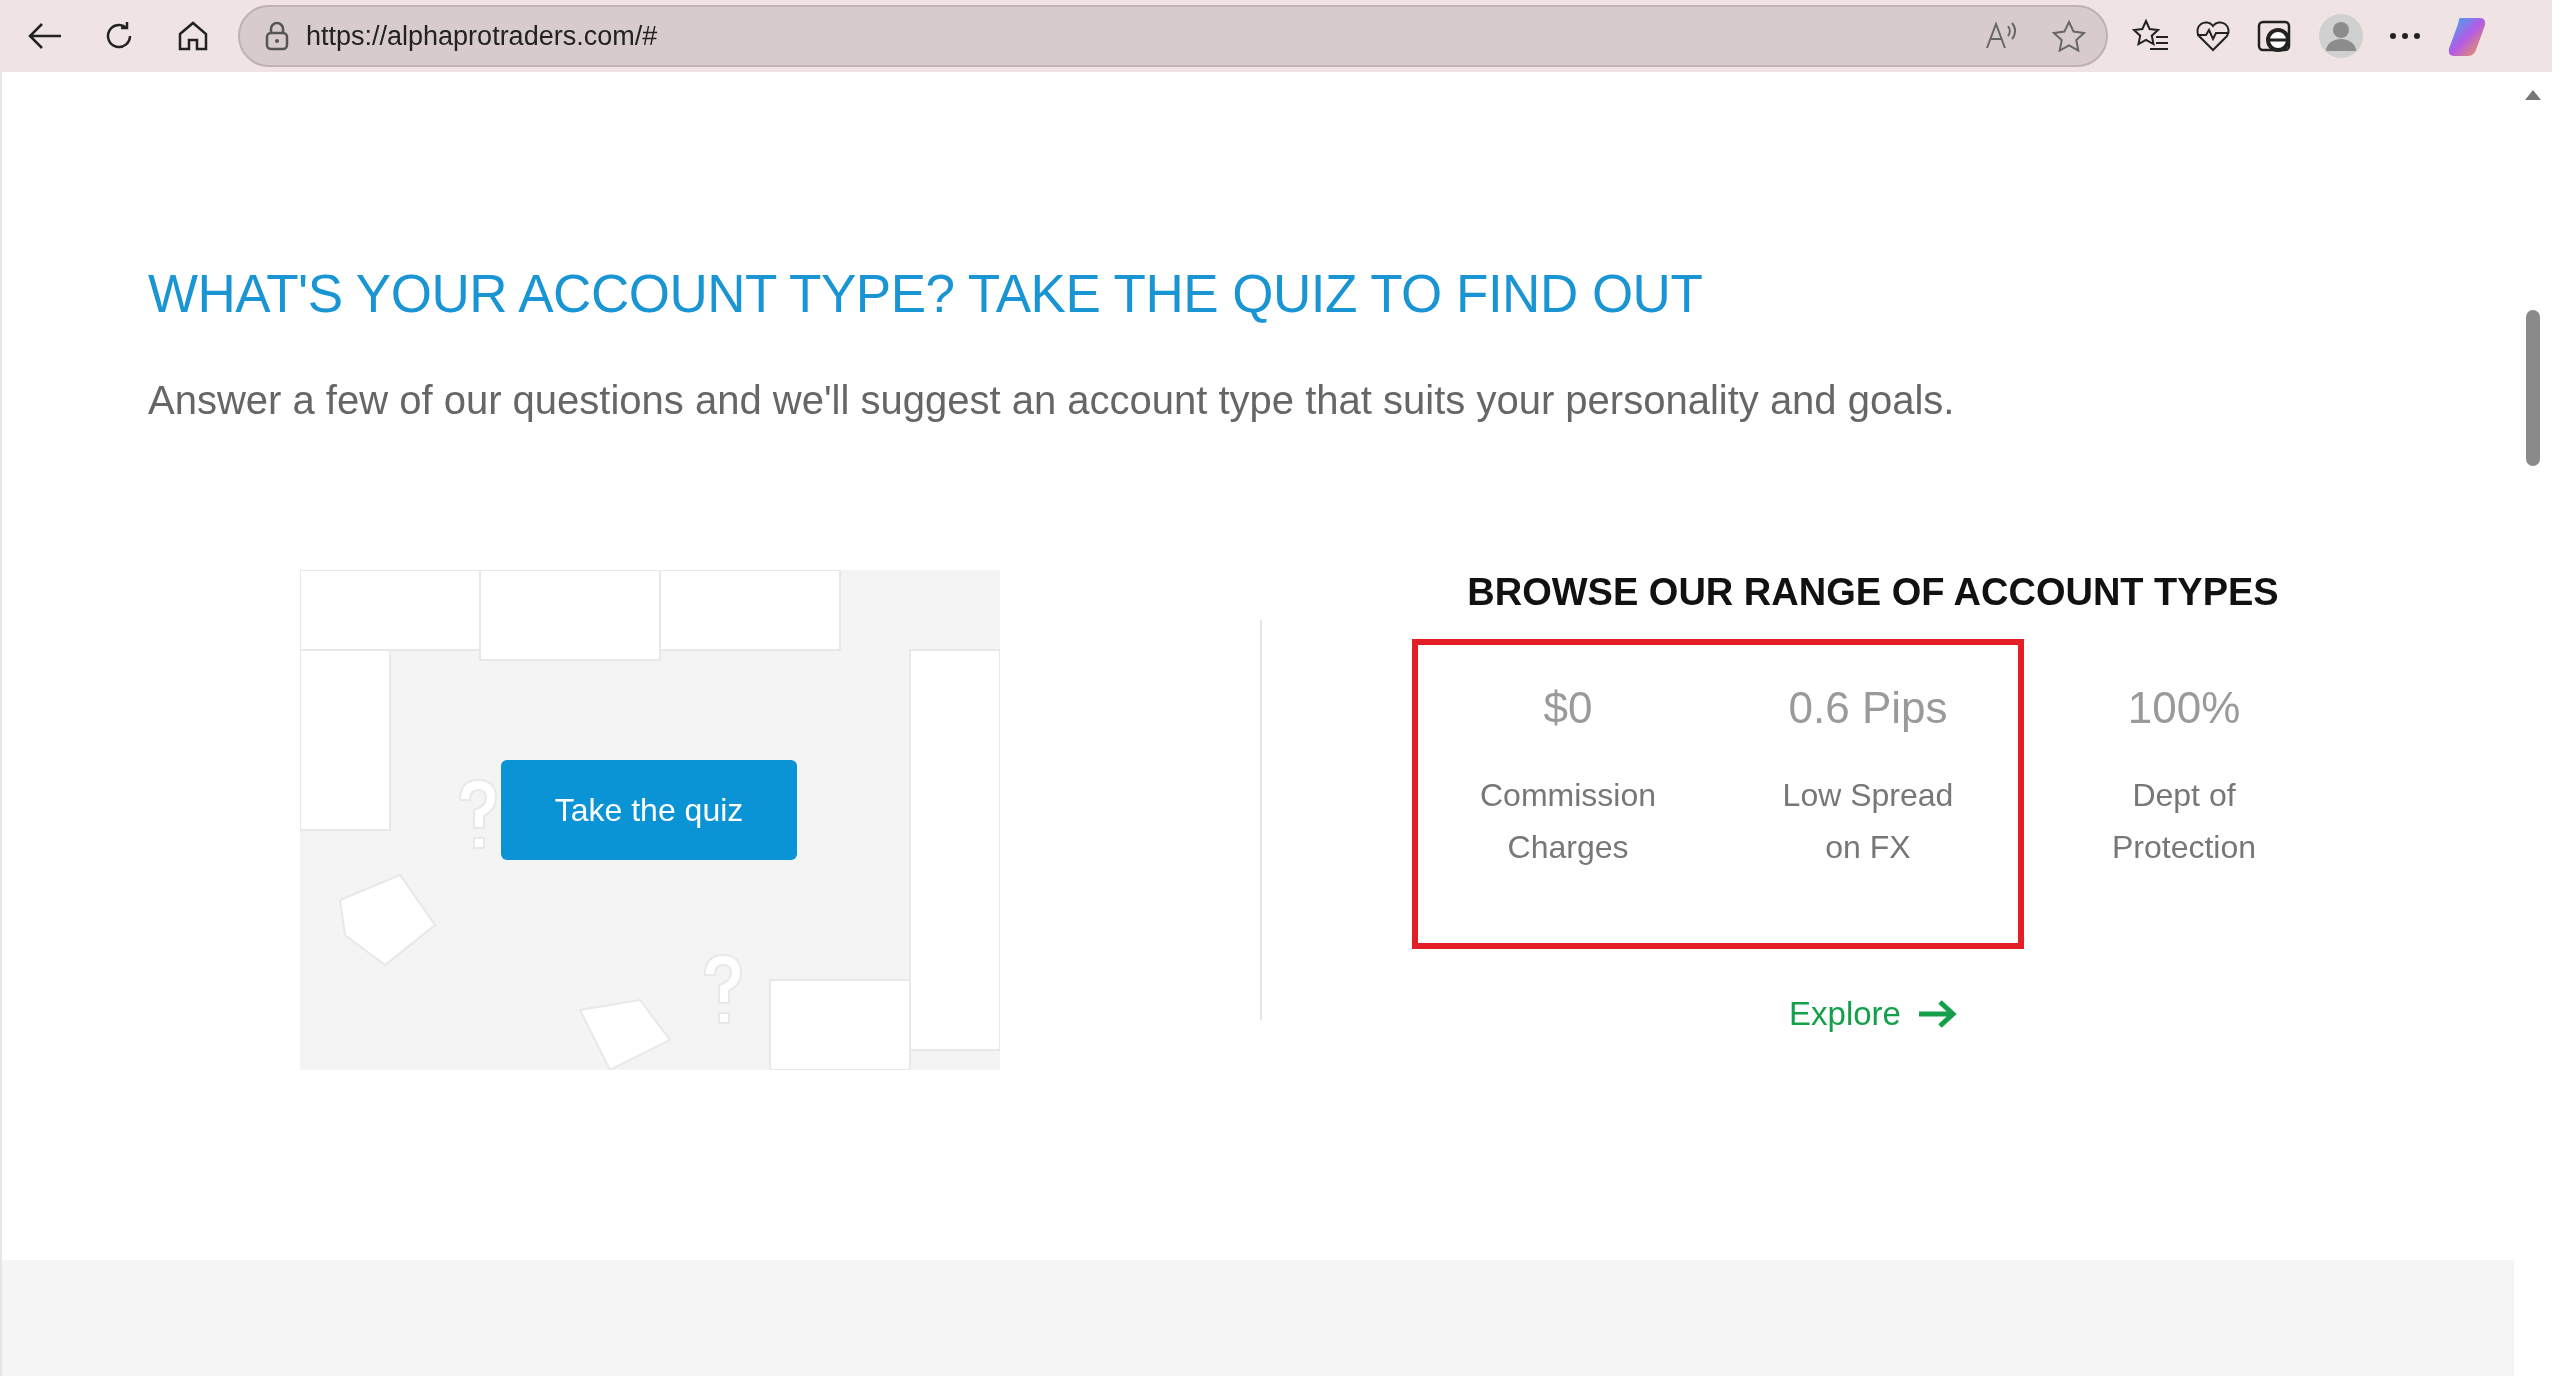 This screenshot has width=2552, height=1376. I want to click on stat-value: $0, so click(1568, 708).